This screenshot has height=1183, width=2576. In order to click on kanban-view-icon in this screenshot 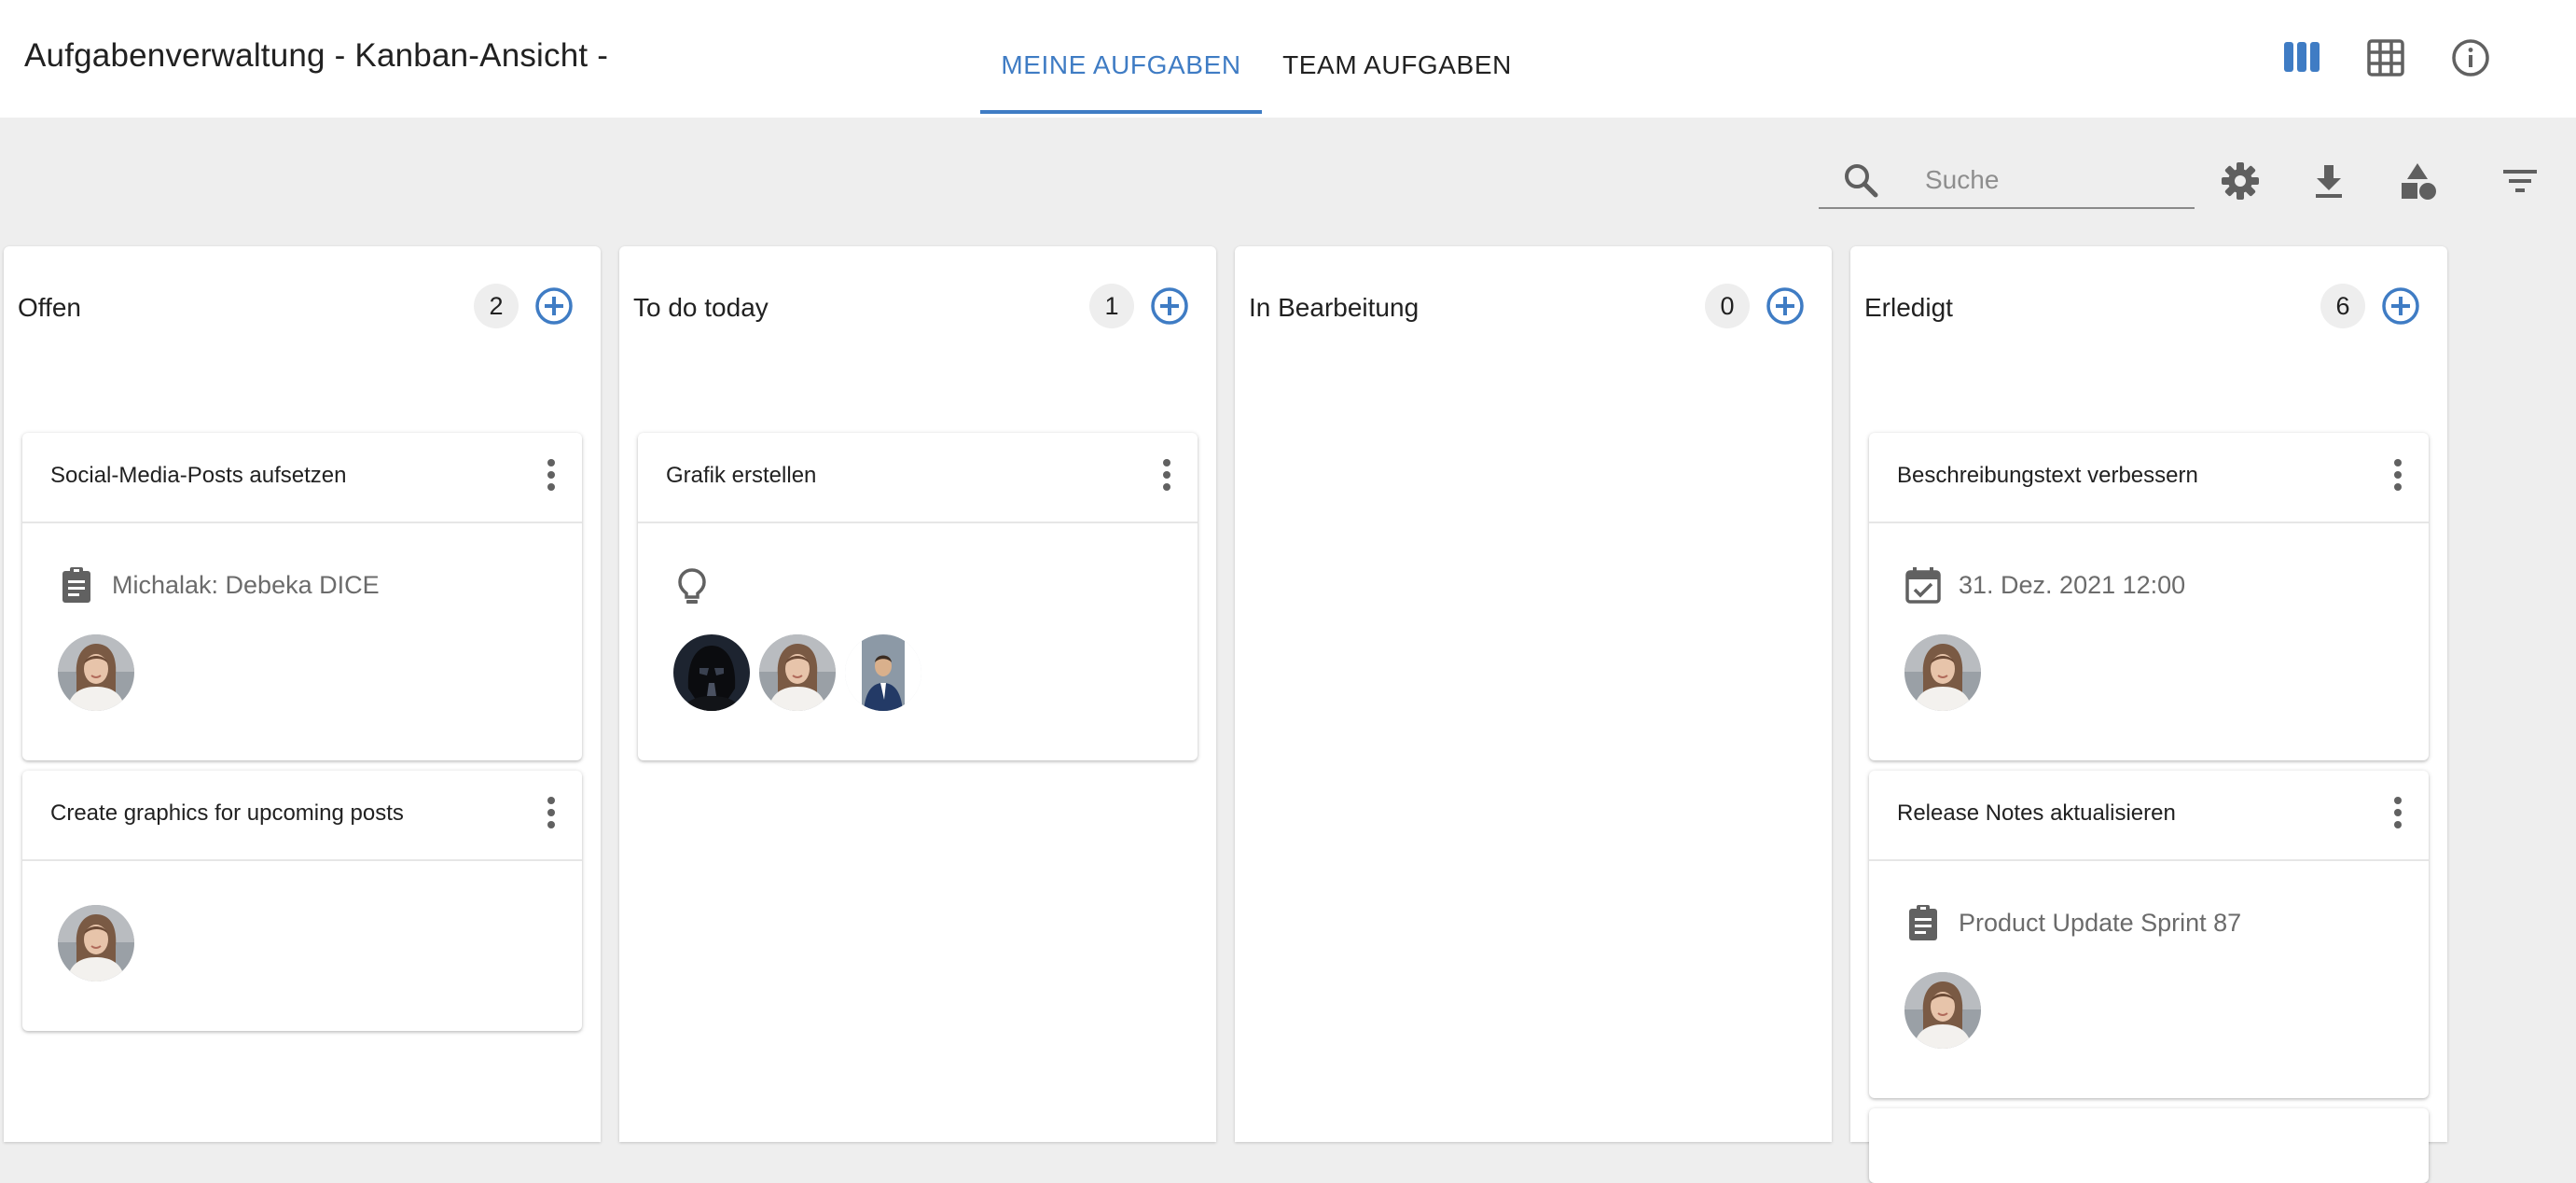, I will do `click(2301, 57)`.